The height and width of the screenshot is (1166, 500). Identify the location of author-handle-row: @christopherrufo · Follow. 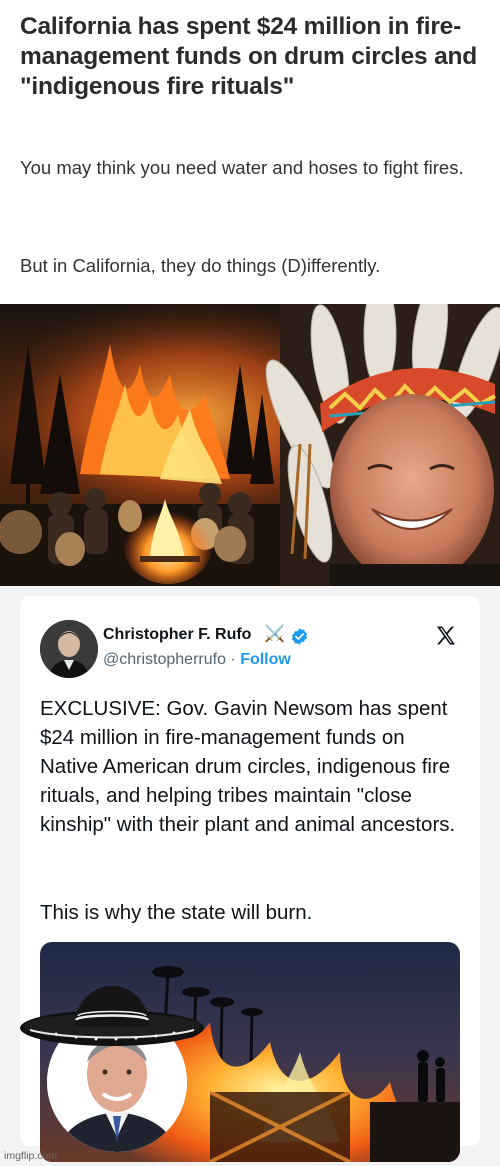
(197, 660).